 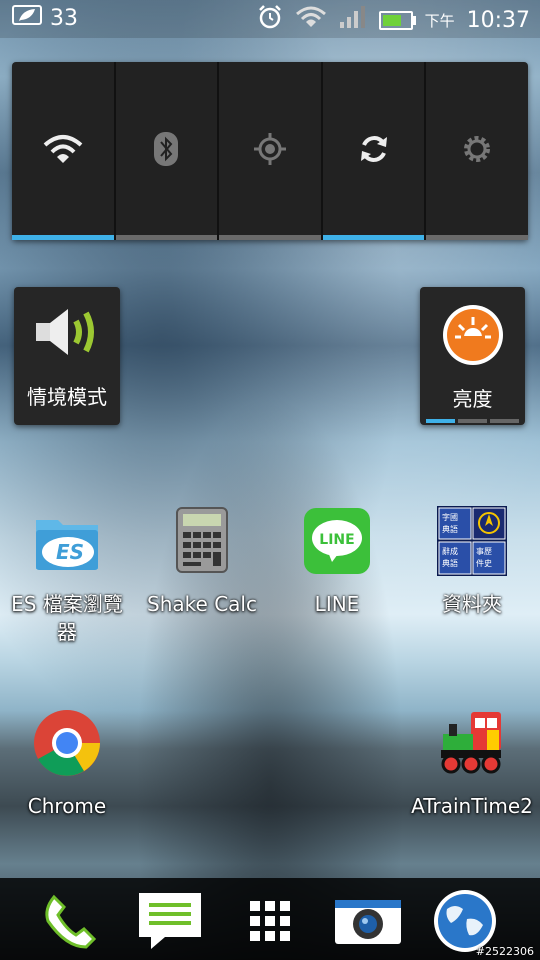 I want to click on calculator-icon, so click(x=202, y=541).